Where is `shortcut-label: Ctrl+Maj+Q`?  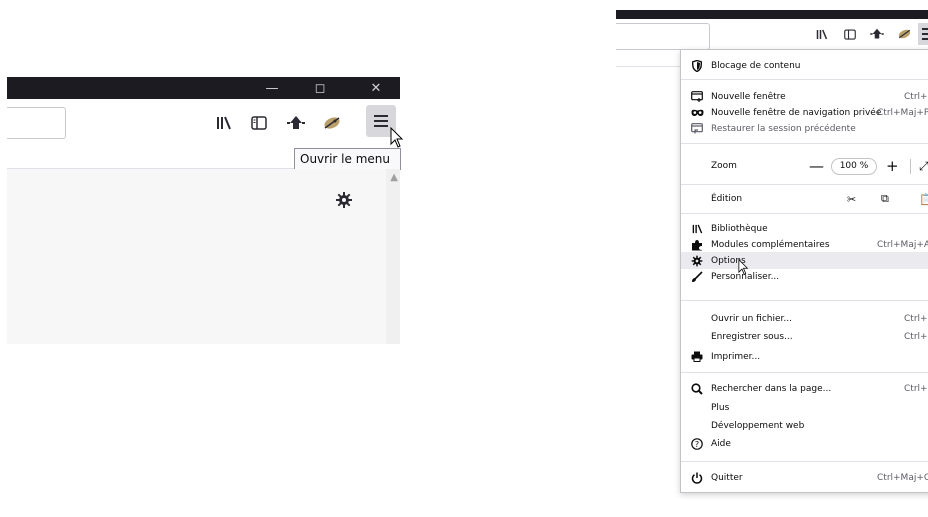 shortcut-label: Ctrl+Maj+Q is located at coordinates (902, 477).